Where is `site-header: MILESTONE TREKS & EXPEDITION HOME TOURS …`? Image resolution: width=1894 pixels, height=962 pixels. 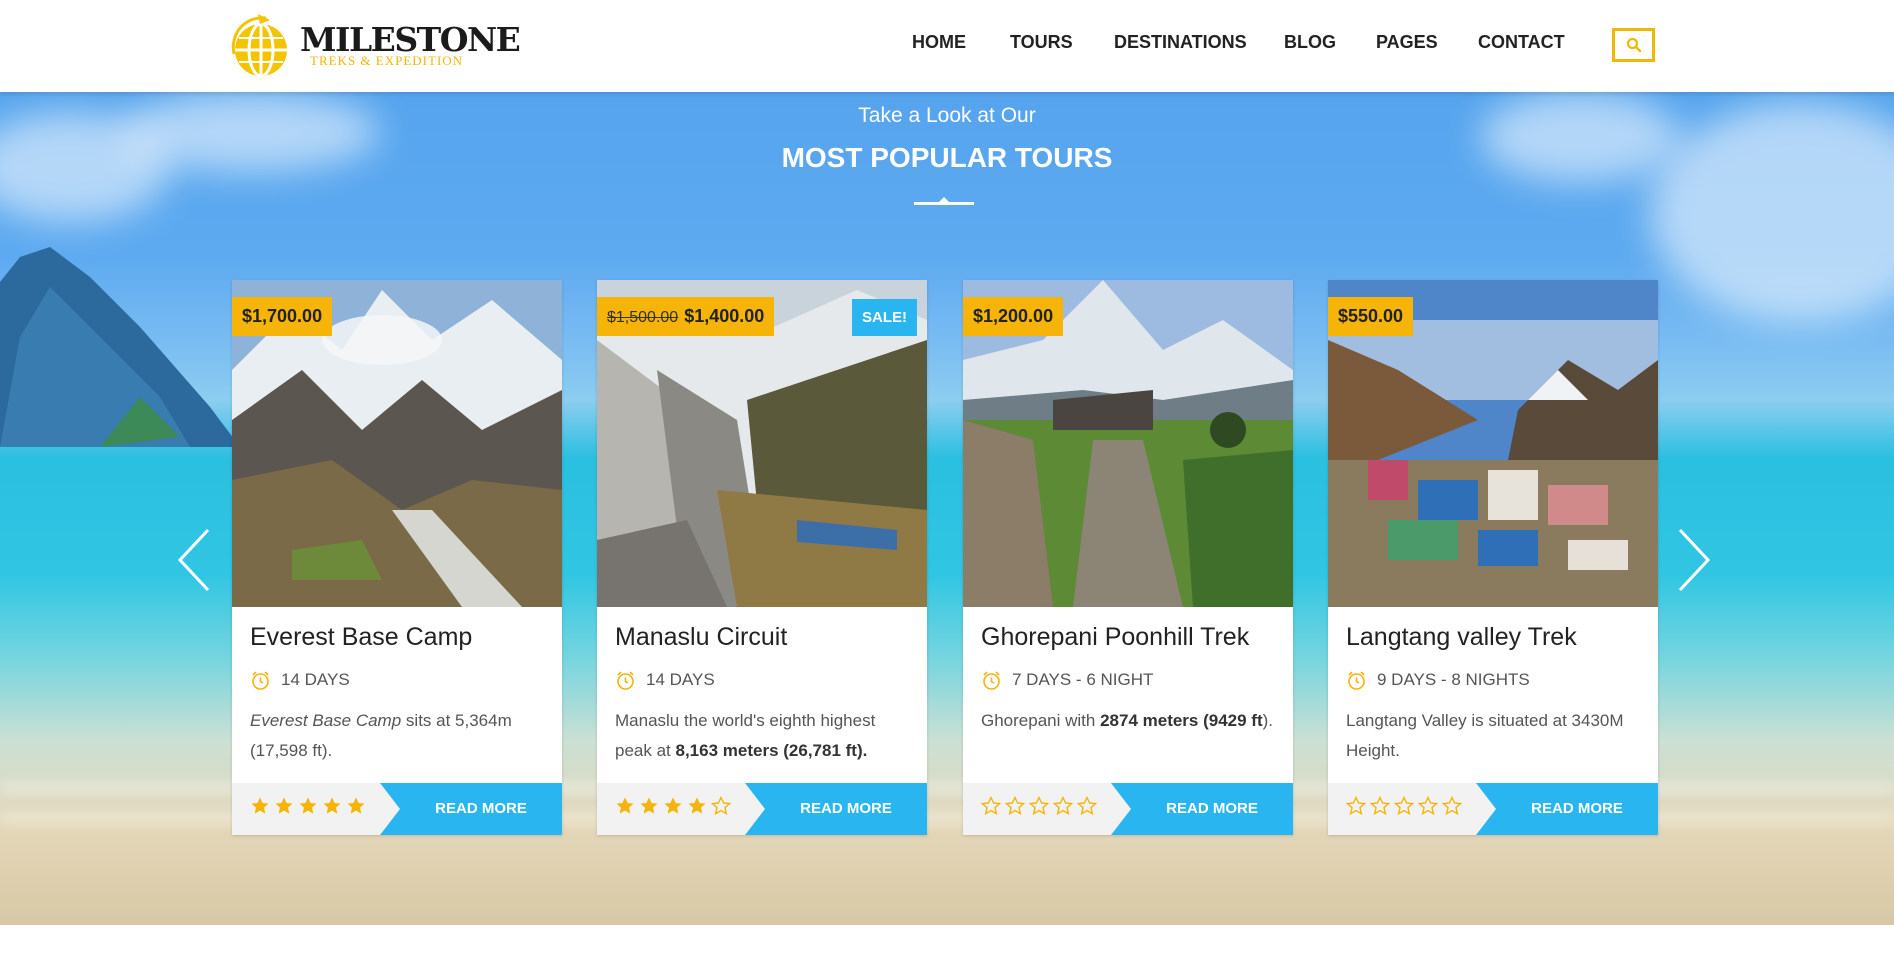 site-header: MILESTONE TREKS & EXPEDITION HOME TOURS … is located at coordinates (947, 46).